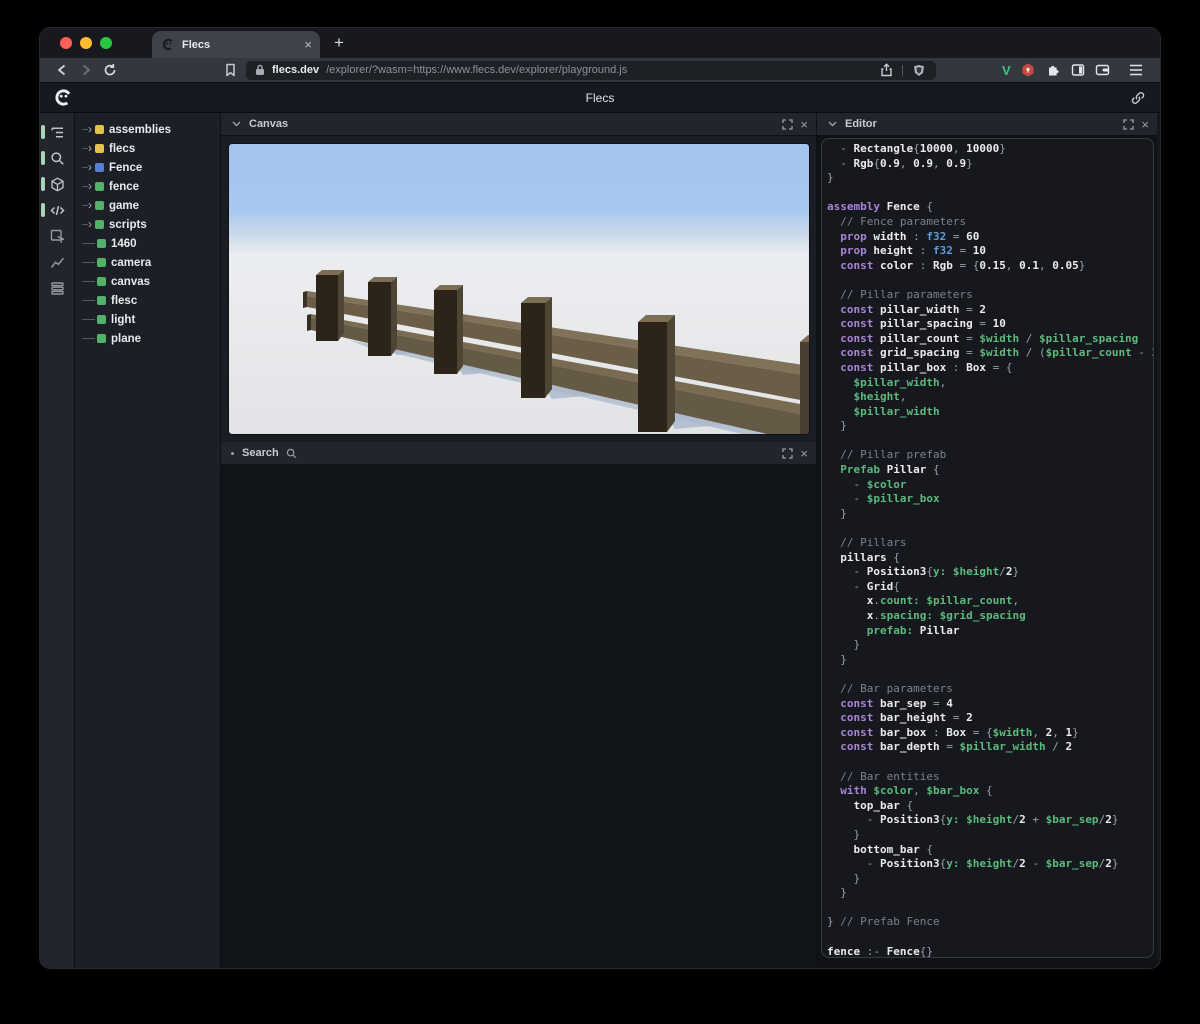 Image resolution: width=1200 pixels, height=1024 pixels. Describe the element at coordinates (990, 310) in the screenshot. I see `code-line: const pillar_width = 2` at that location.